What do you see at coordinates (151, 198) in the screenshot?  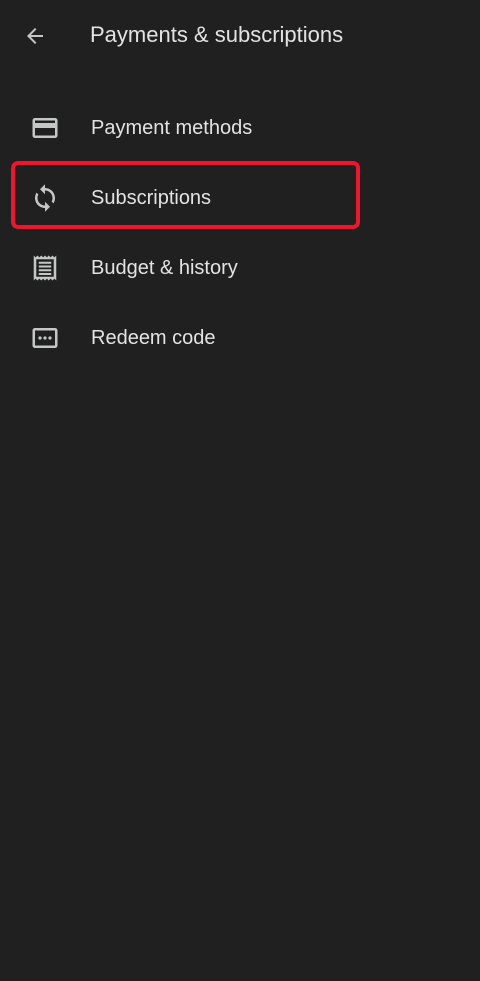 I see `menu-item-label: Subscriptions` at bounding box center [151, 198].